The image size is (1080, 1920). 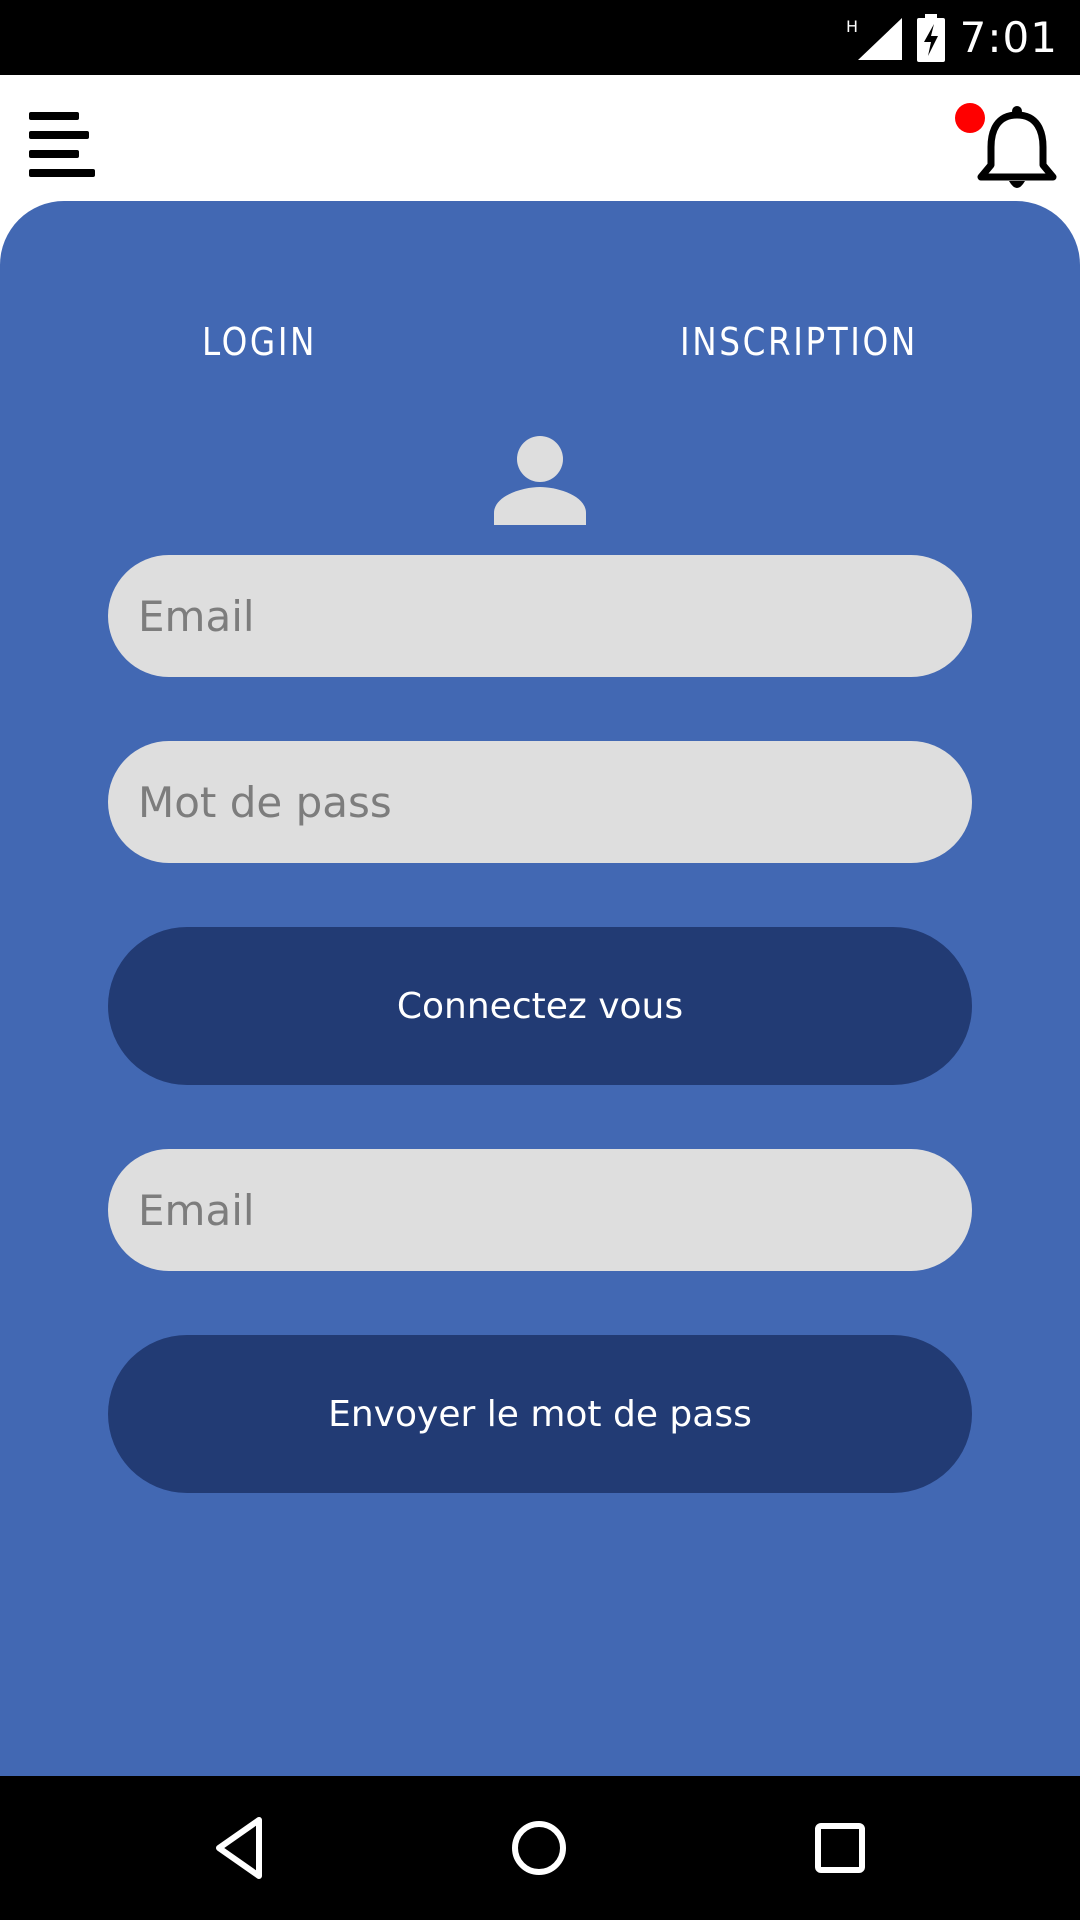 I want to click on battery-charging-icon, so click(x=930, y=37).